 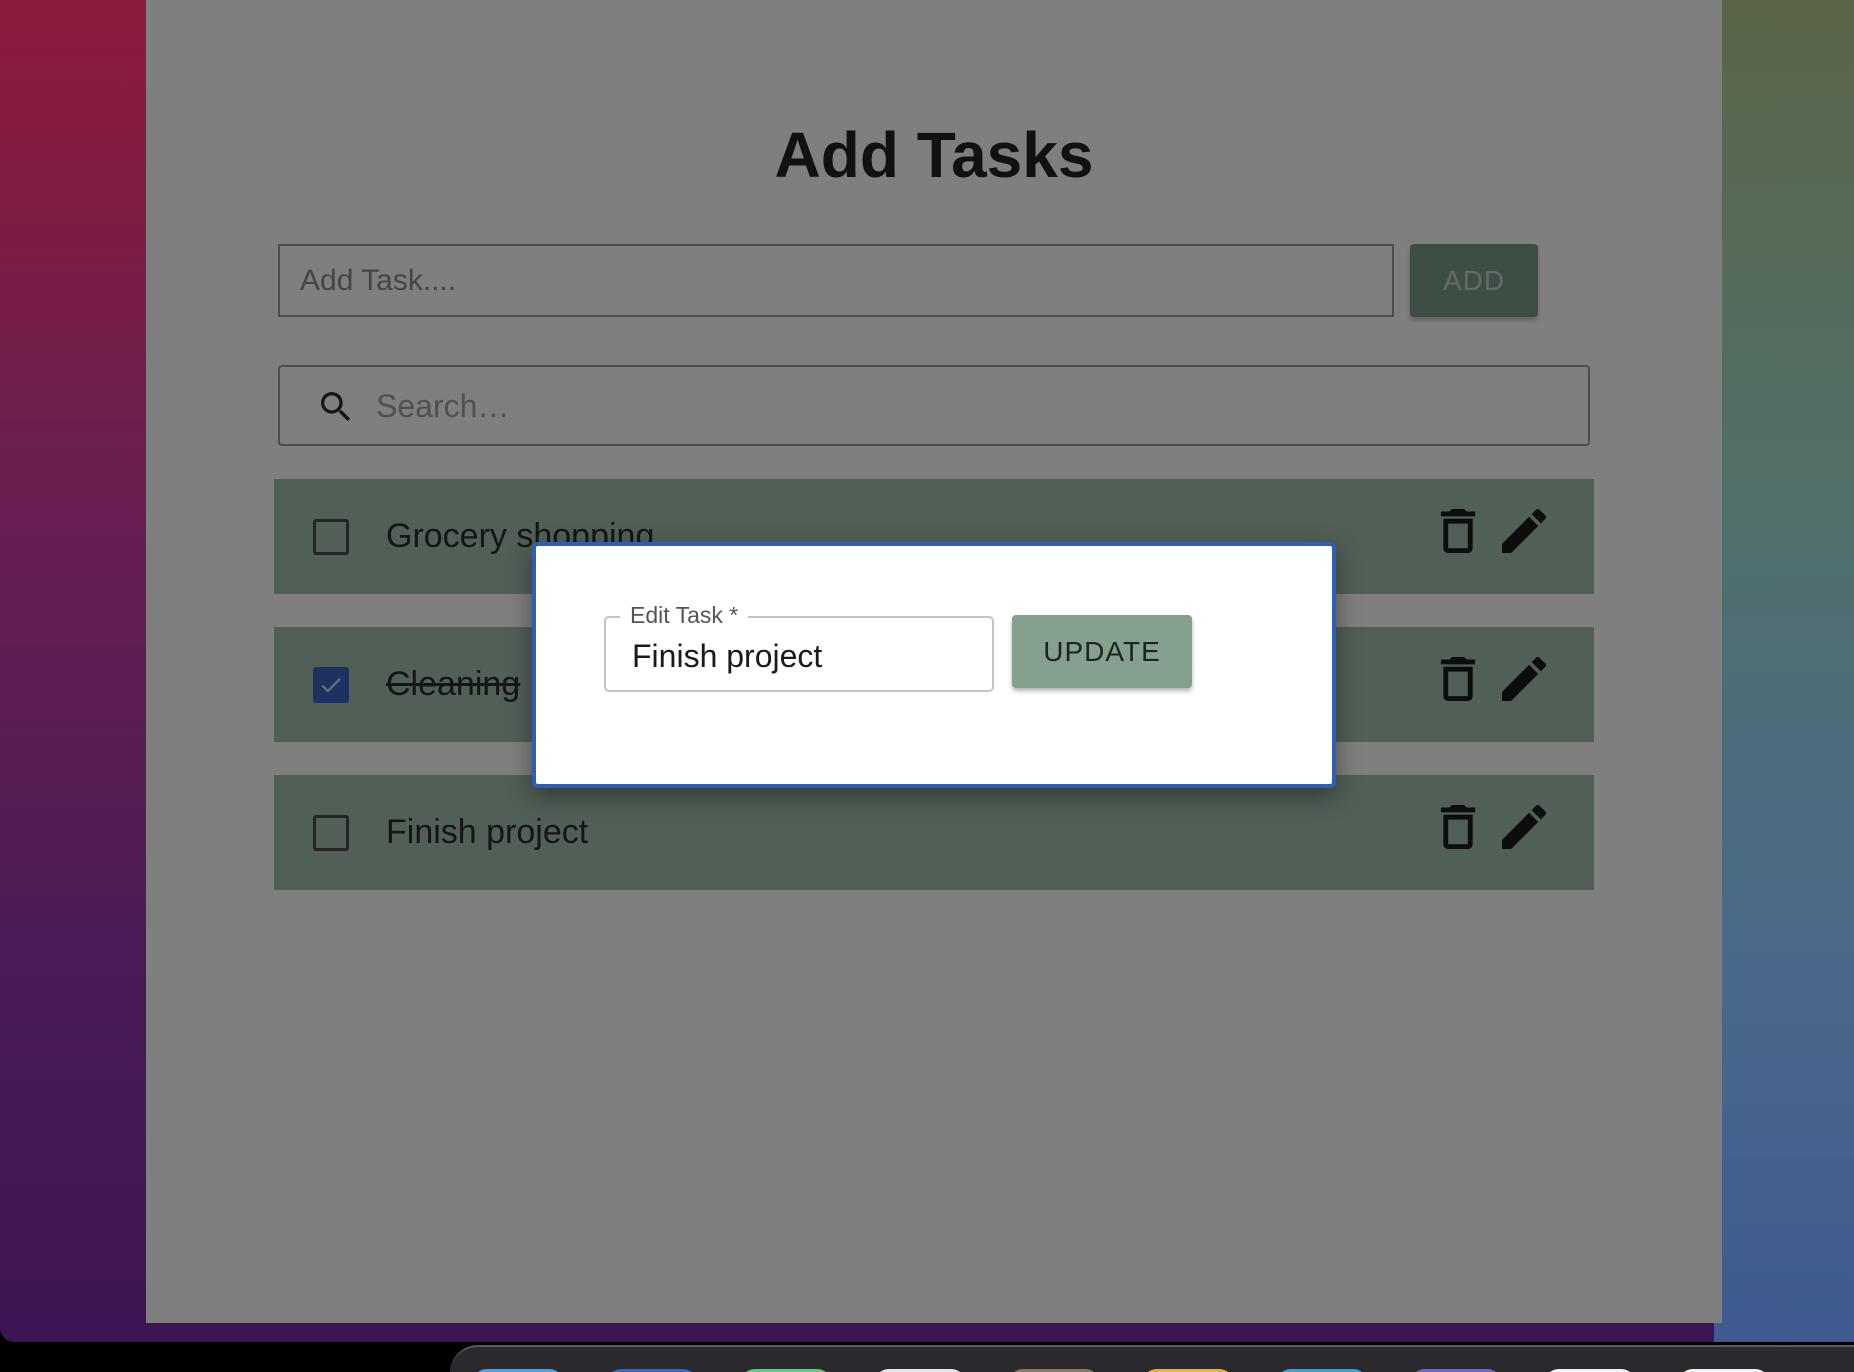 What do you see at coordinates (684, 615) in the screenshot?
I see `edit-task-label: Edit Task *` at bounding box center [684, 615].